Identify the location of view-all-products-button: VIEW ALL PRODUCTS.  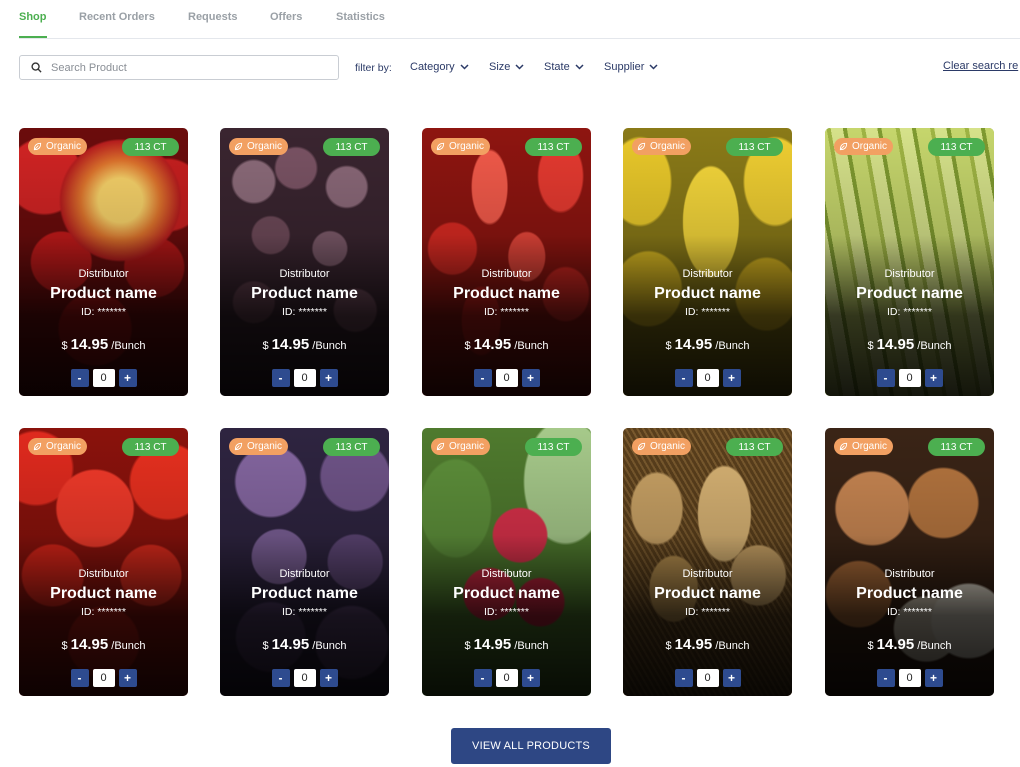
(531, 746).